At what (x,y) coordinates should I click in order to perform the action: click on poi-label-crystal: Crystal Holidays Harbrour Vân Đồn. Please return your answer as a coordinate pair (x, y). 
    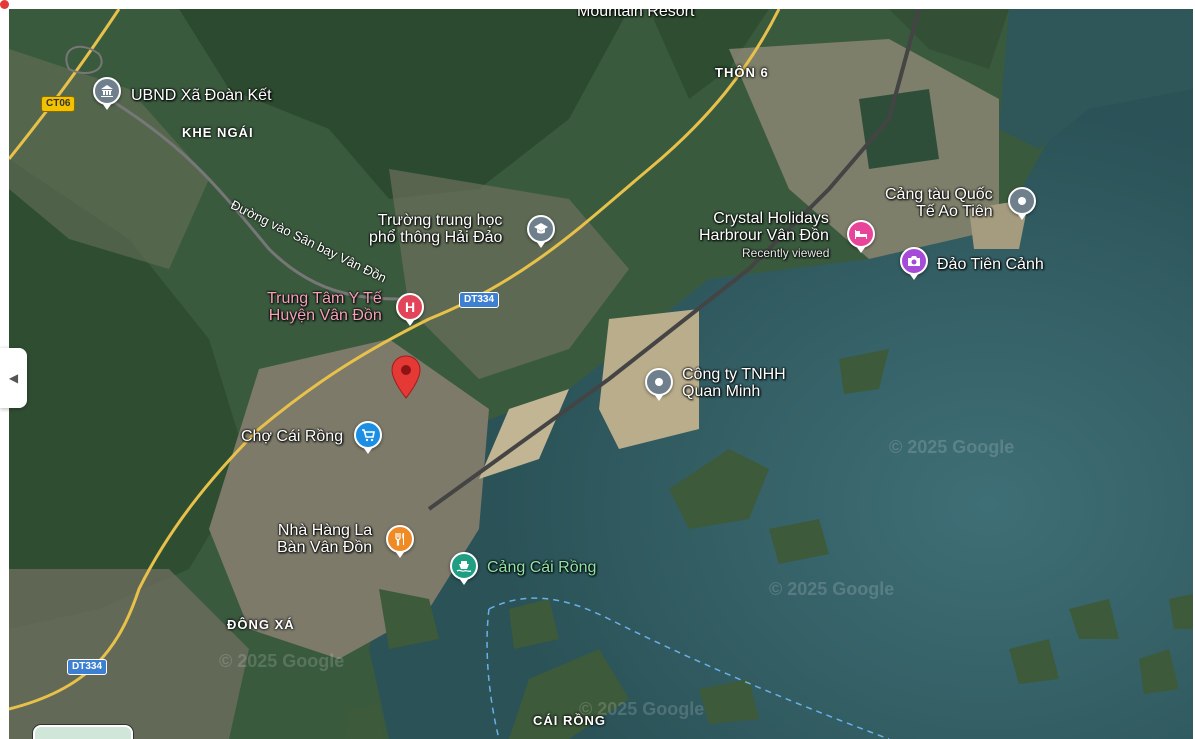
    Looking at the image, I should click on (764, 227).